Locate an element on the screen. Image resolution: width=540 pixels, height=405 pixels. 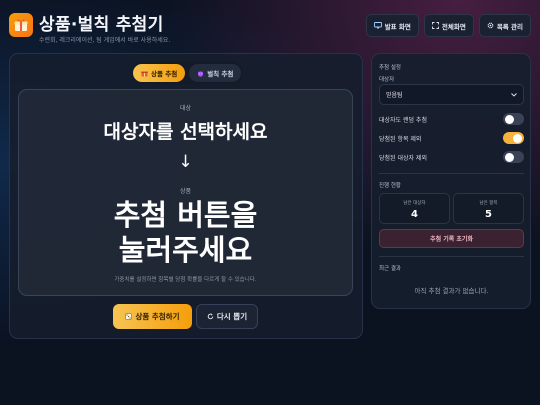
page-subtitle: 수련회, 레크리에이션, 팀 게임에서 바로 사용하세요. is located at coordinates (105, 40).